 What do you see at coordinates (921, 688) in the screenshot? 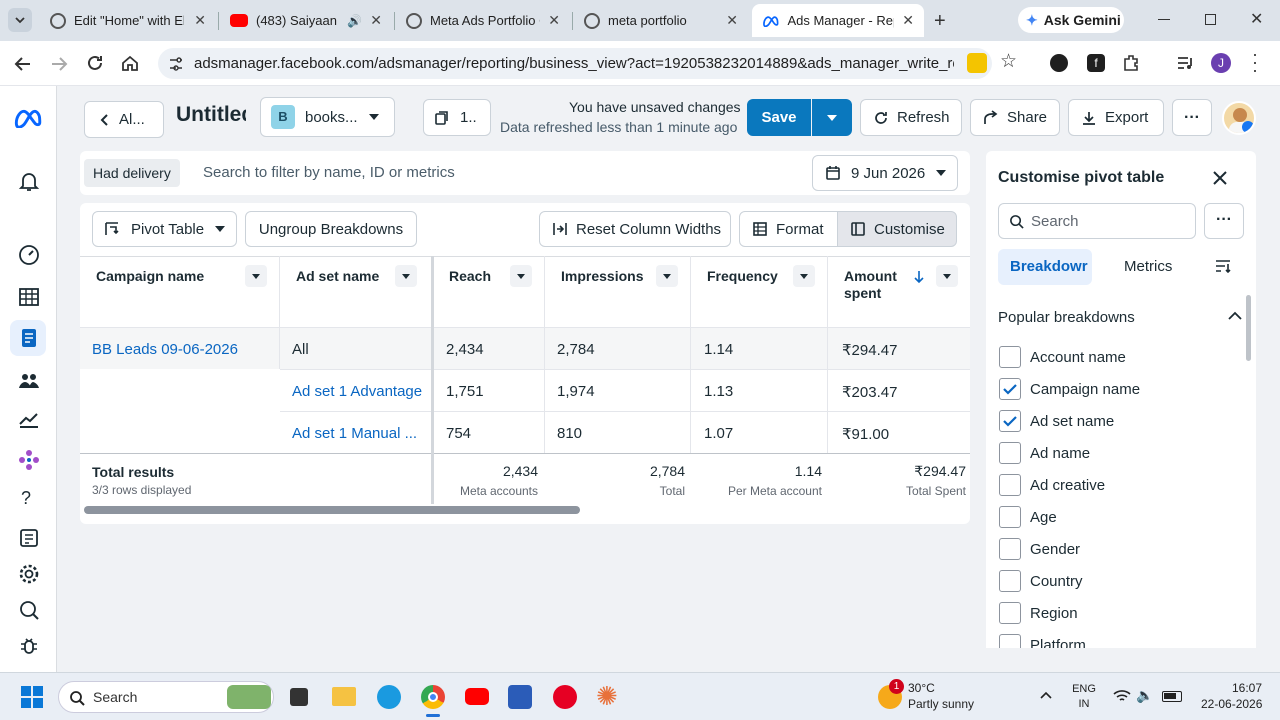
I see `weather-temperature: 30°C` at bounding box center [921, 688].